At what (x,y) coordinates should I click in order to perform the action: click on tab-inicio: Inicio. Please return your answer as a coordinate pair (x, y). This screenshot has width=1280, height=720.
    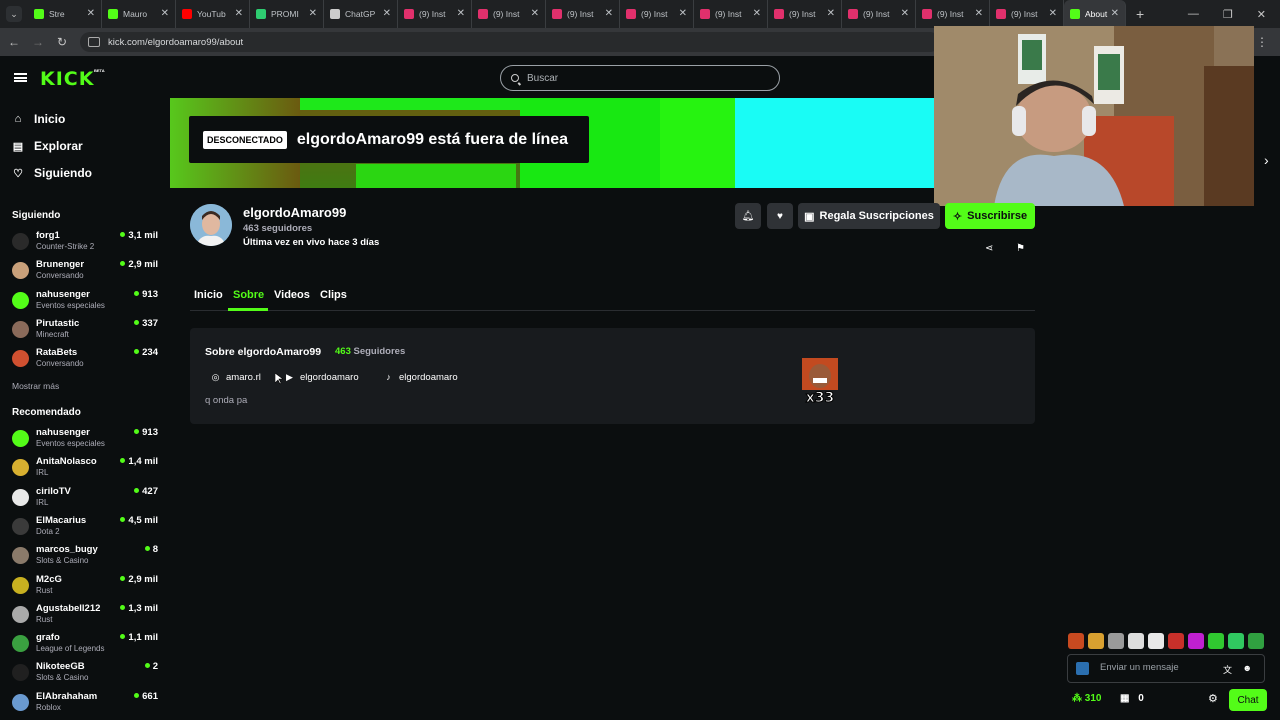
    Looking at the image, I should click on (208, 295).